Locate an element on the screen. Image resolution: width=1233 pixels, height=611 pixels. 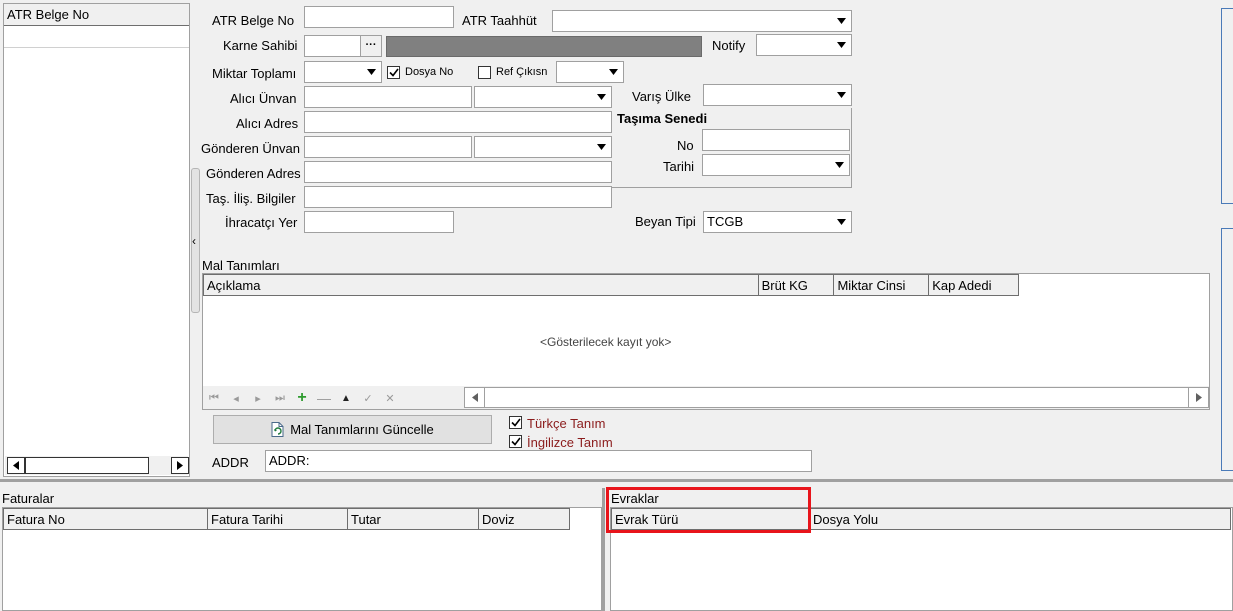
alici-unvan-label: Alıcı Ünvan is located at coordinates (263, 98).